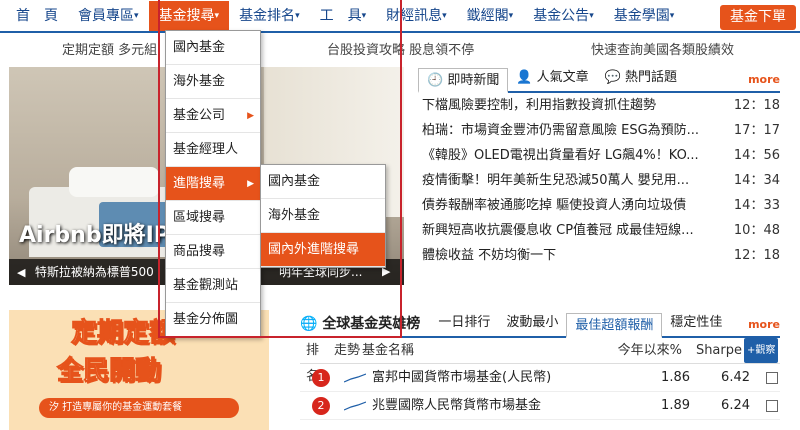 The width and height of the screenshot is (800, 430). I want to click on nav-member: 會員專區▾, so click(108, 16).